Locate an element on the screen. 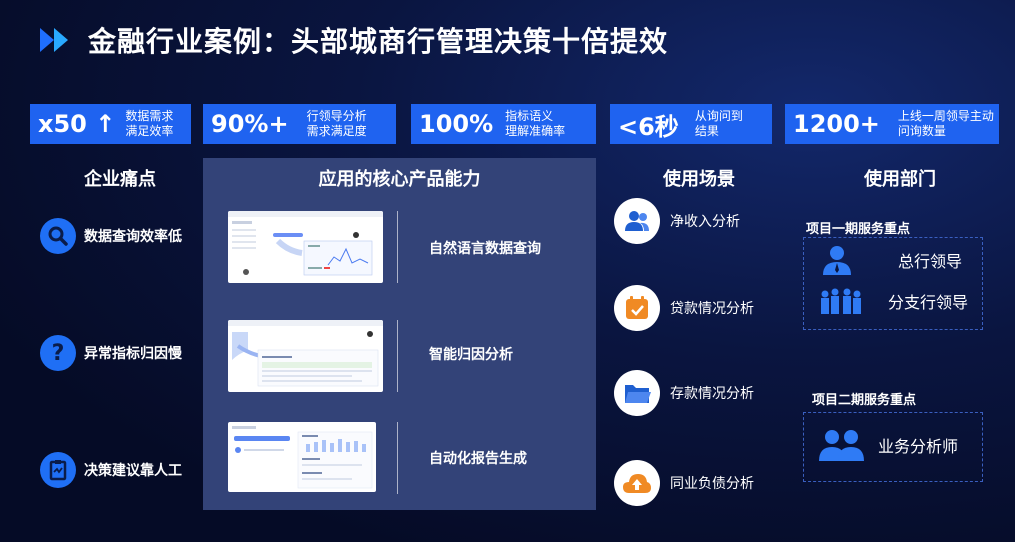  metric-card: <6秒 从询问到 结果 is located at coordinates (691, 124).